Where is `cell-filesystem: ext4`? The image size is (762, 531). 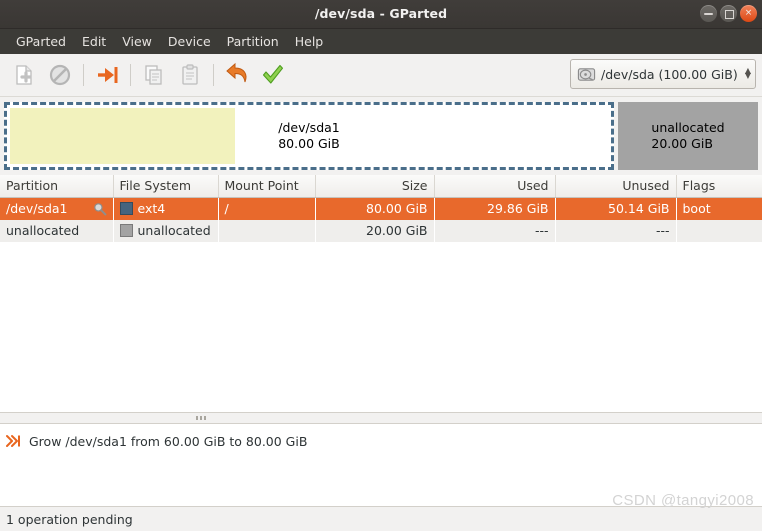
cell-filesystem: ext4 is located at coordinates (165, 208).